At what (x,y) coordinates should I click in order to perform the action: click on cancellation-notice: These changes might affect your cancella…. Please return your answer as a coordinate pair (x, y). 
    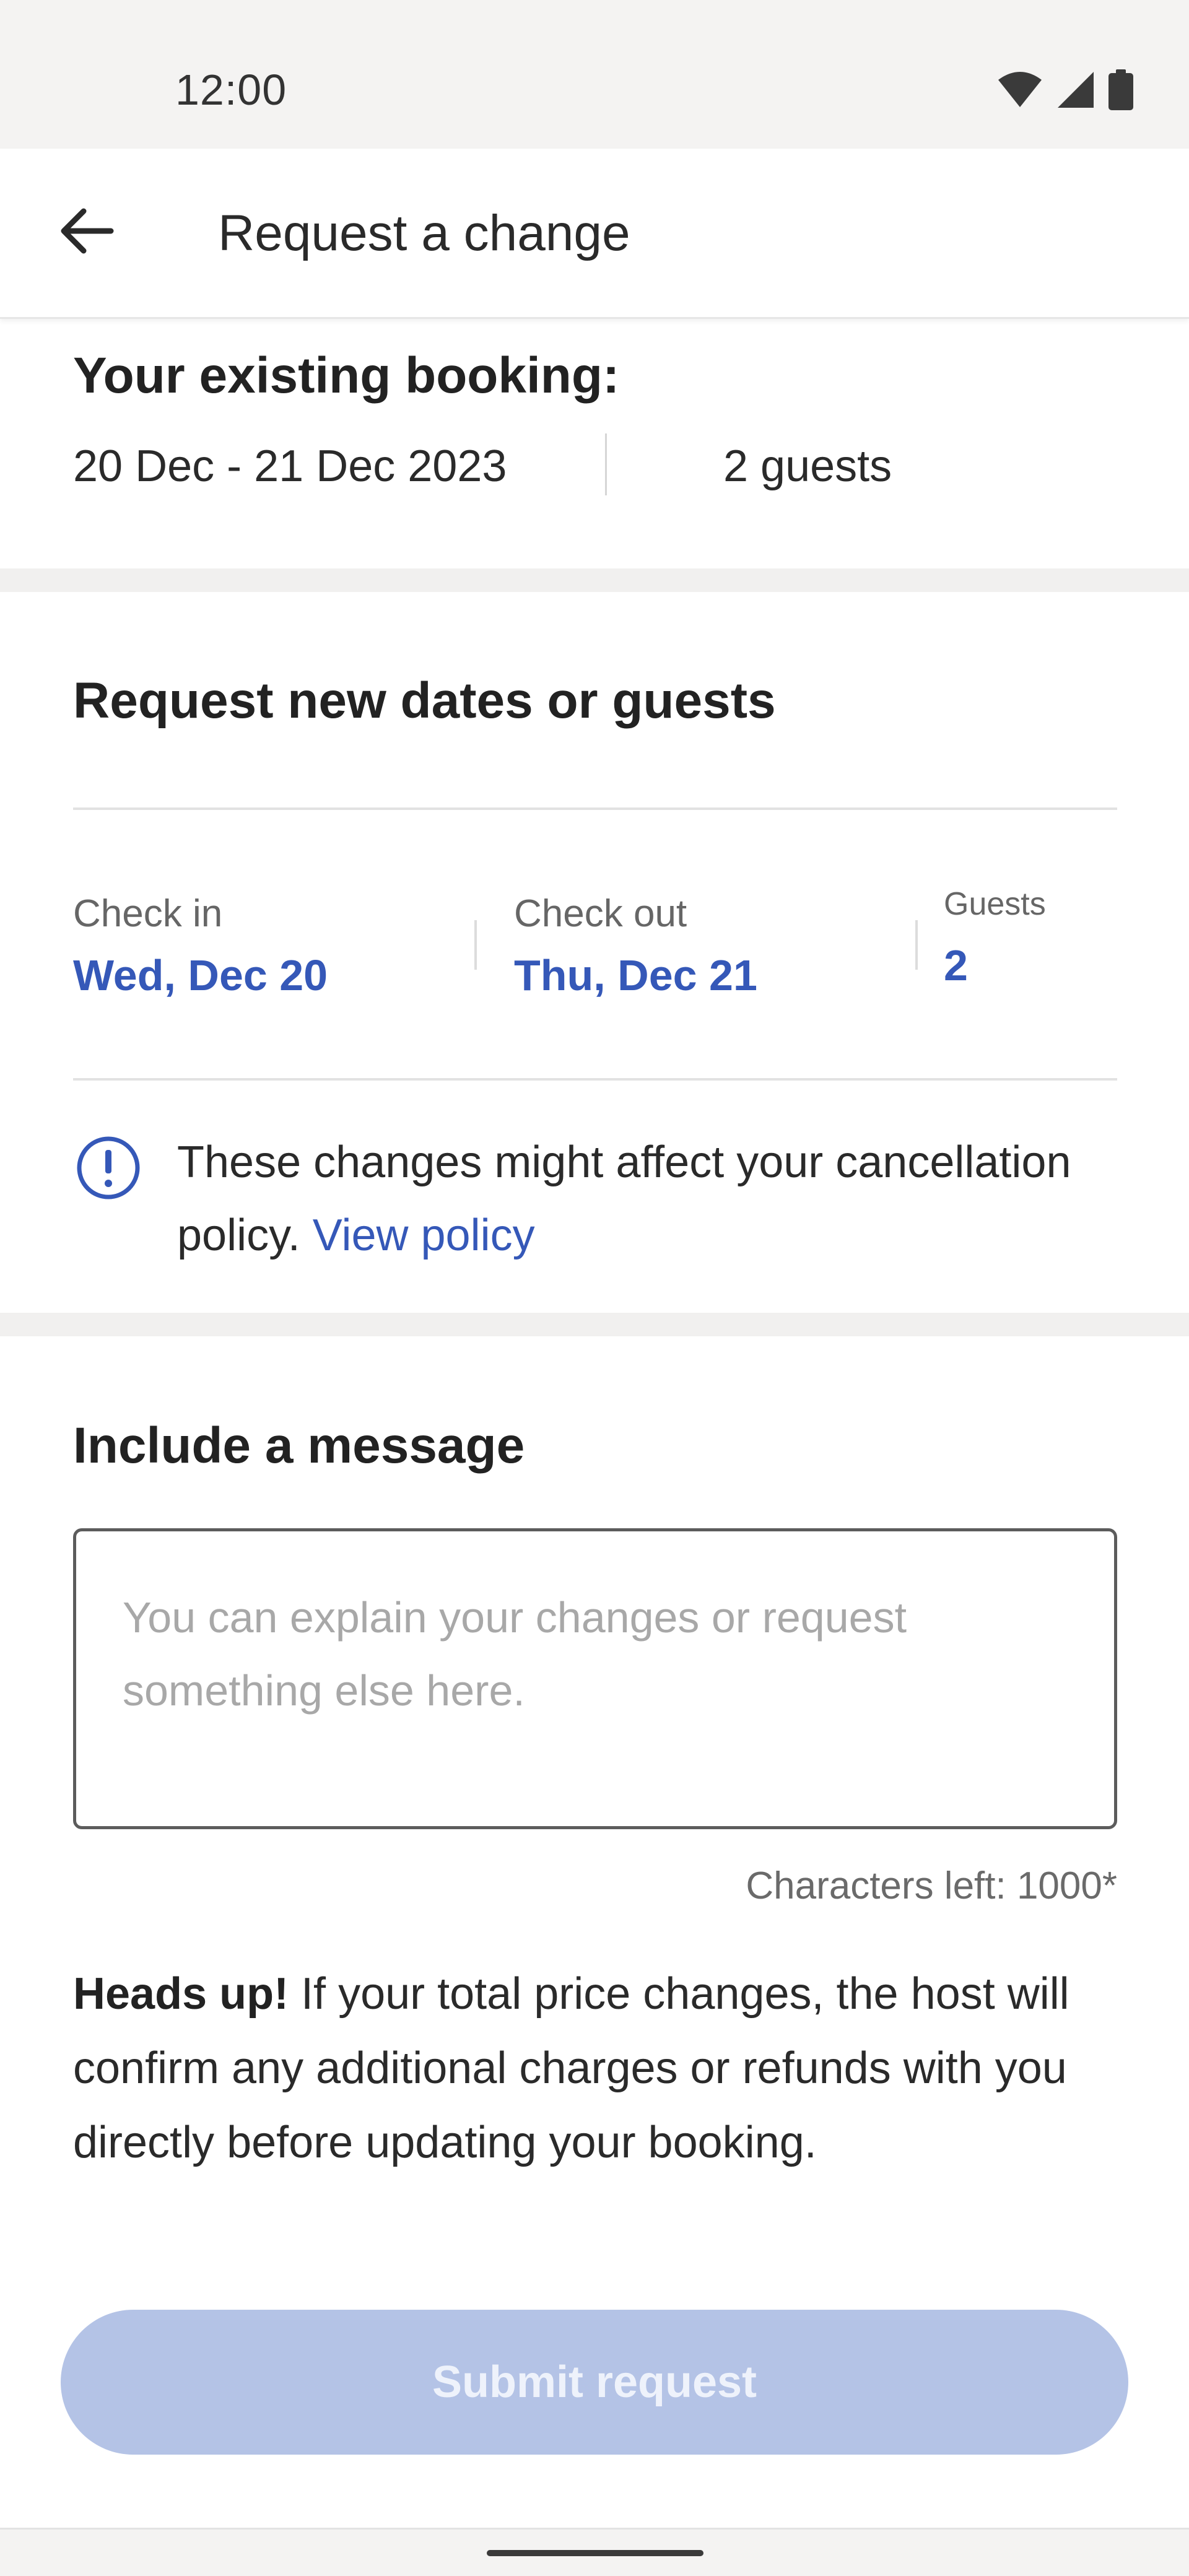
    Looking at the image, I should click on (660, 1199).